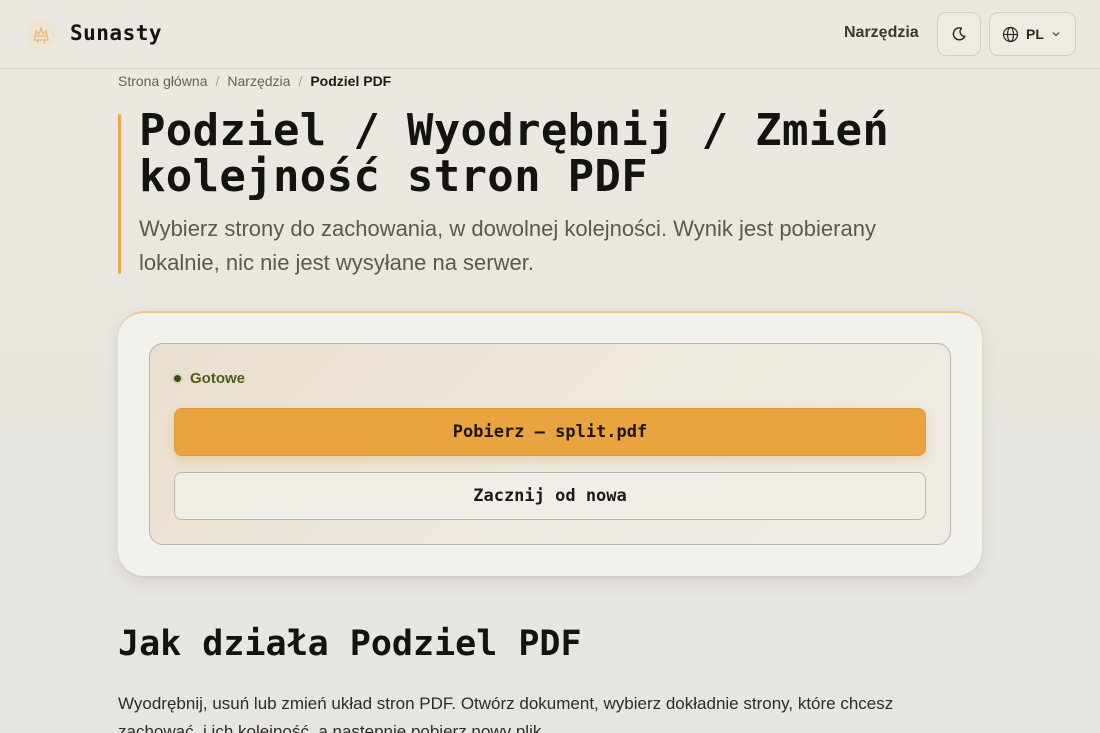  What do you see at coordinates (177, 378) in the screenshot?
I see `status-dot-icon` at bounding box center [177, 378].